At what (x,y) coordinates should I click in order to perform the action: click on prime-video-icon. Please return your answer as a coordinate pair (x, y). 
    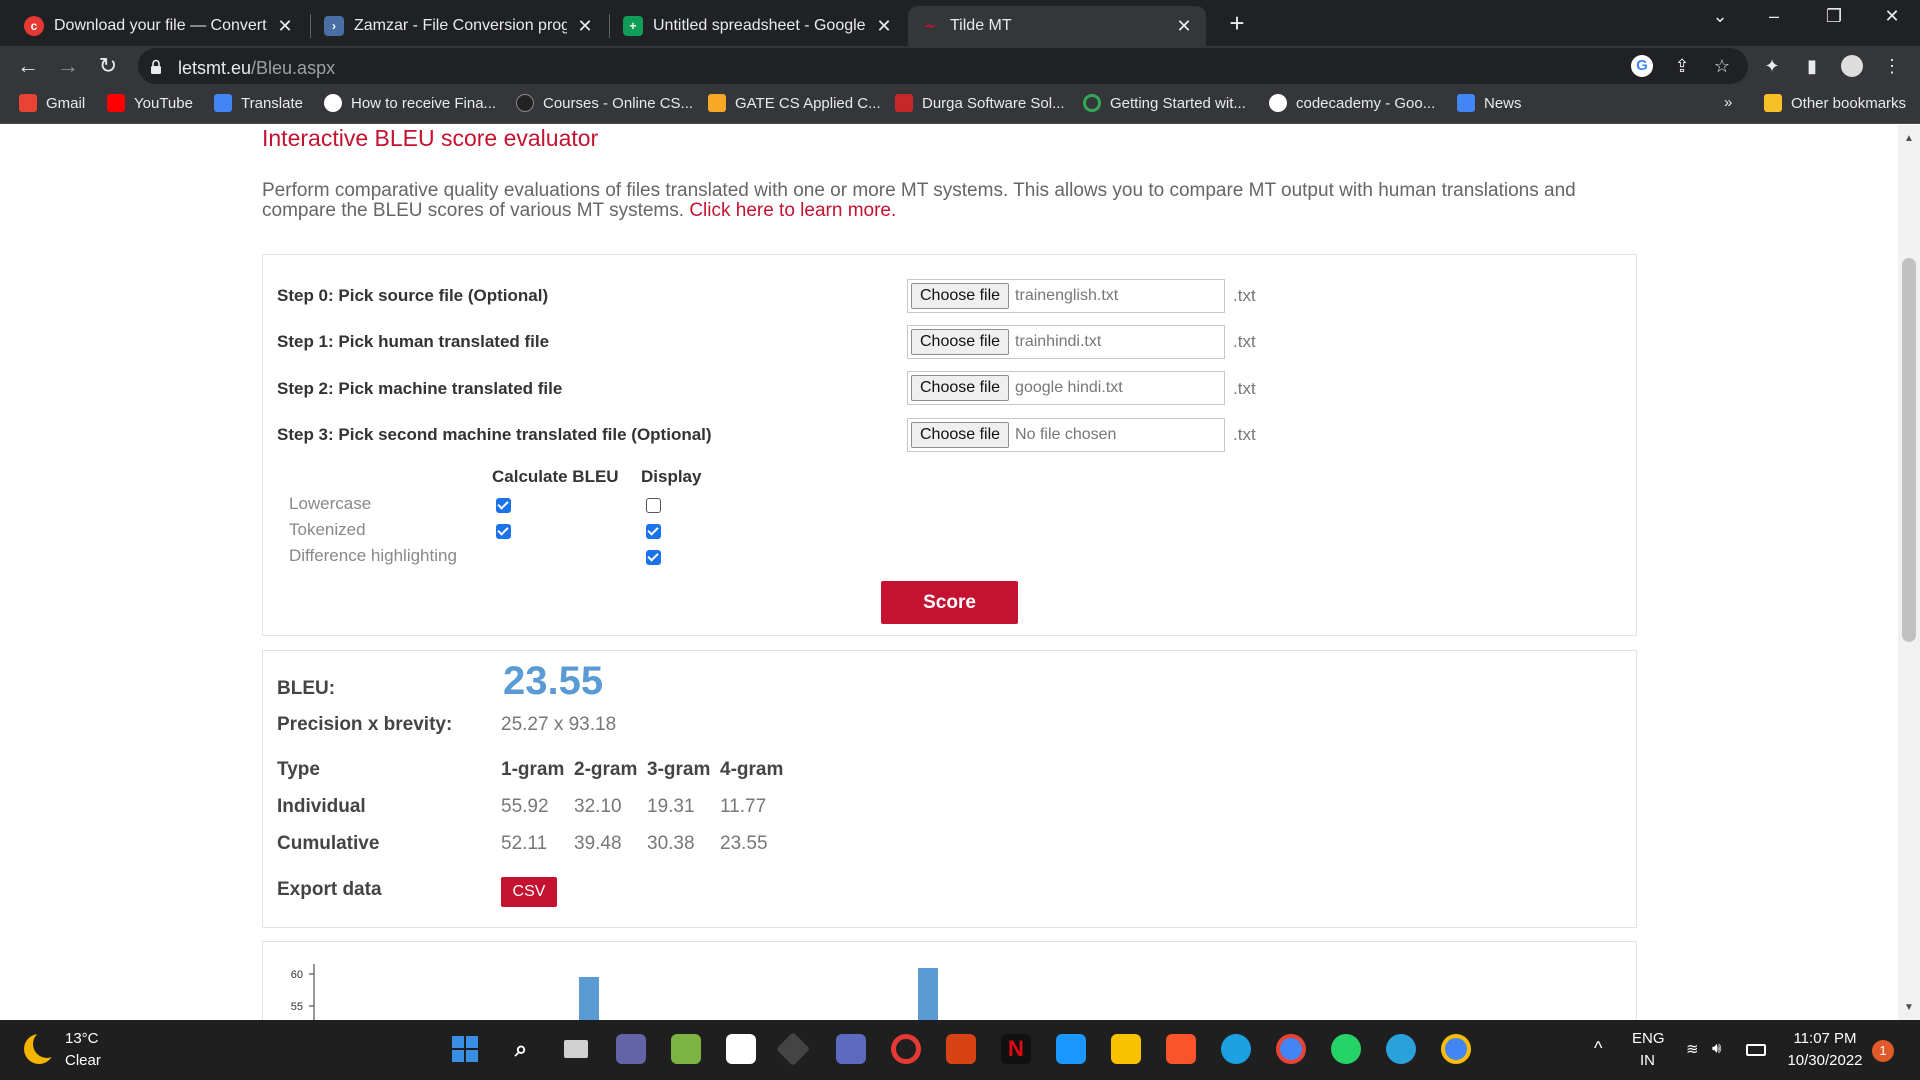
    Looking at the image, I should click on (1071, 1049).